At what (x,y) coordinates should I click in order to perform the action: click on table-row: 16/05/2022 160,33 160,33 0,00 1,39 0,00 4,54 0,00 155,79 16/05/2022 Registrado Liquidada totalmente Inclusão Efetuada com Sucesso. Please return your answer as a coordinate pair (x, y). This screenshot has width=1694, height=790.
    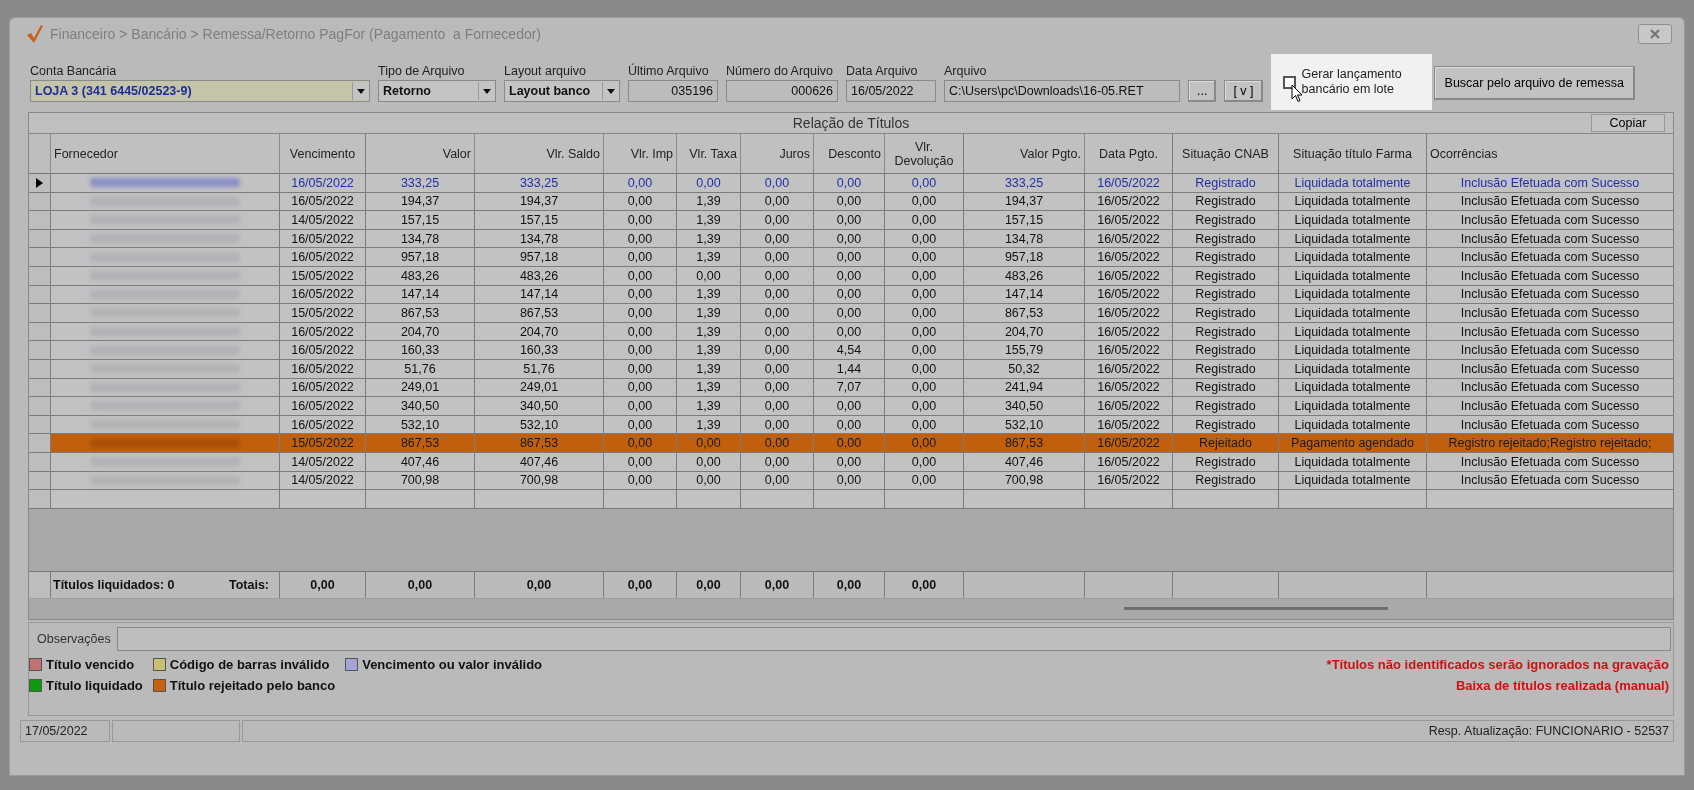
    Looking at the image, I should click on (851, 350).